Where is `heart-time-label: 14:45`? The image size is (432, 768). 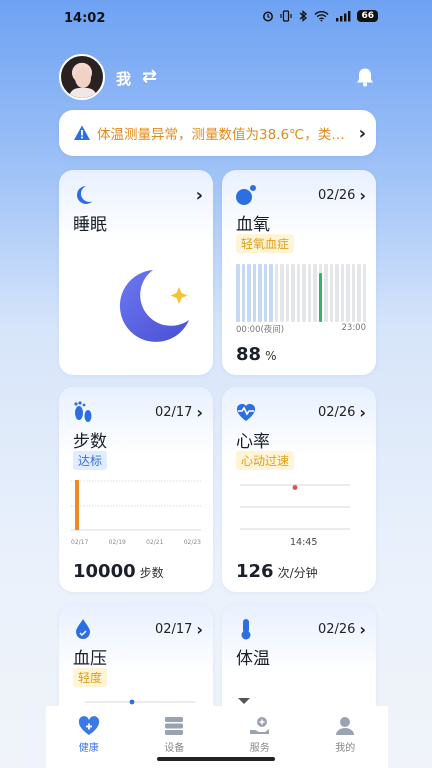
heart-time-label: 14:45 is located at coordinates (304, 542).